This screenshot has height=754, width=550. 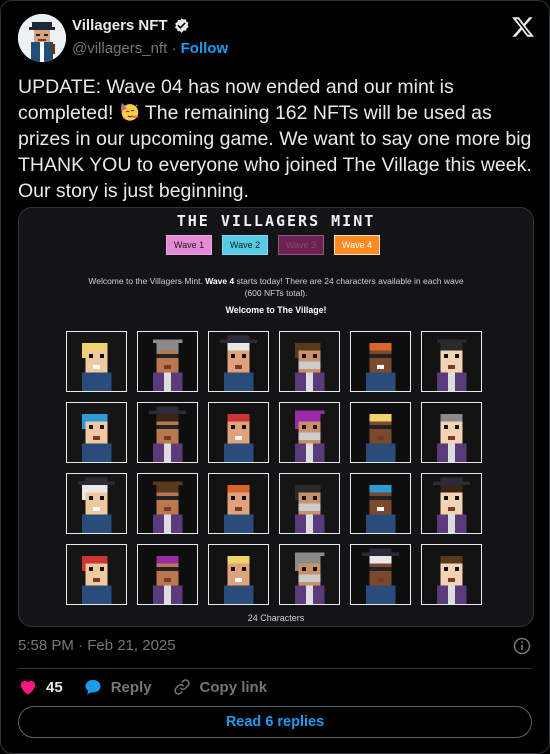 What do you see at coordinates (147, 281) in the screenshot?
I see `welcome-prefix: Welcome to the Villagers Mint.` at bounding box center [147, 281].